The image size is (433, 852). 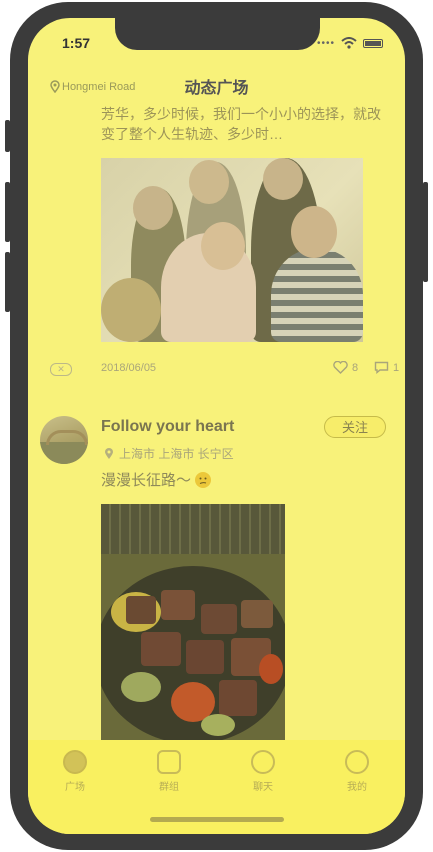 I want to click on status-time: 1:57, so click(x=76, y=43).